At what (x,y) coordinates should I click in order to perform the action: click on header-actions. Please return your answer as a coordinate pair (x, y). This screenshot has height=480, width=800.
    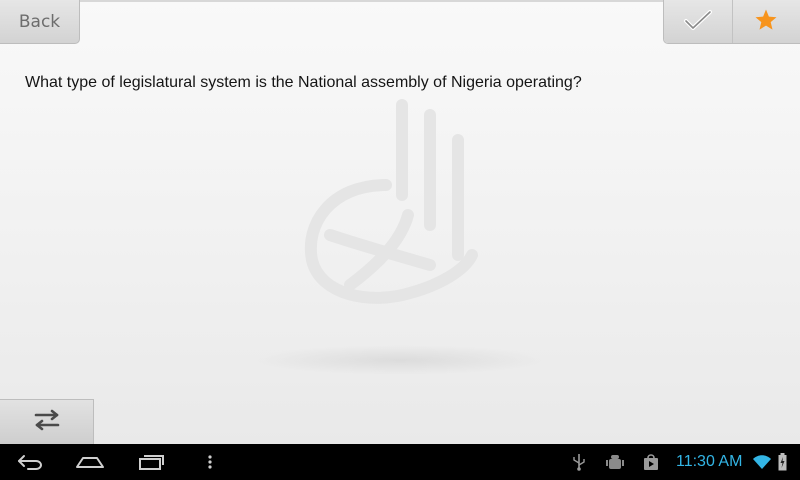
    Looking at the image, I should click on (731, 22).